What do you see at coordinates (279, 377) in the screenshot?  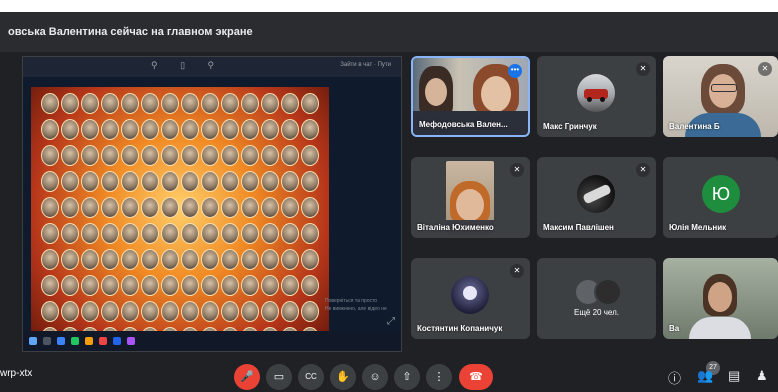 I see `camera-button: ▭` at bounding box center [279, 377].